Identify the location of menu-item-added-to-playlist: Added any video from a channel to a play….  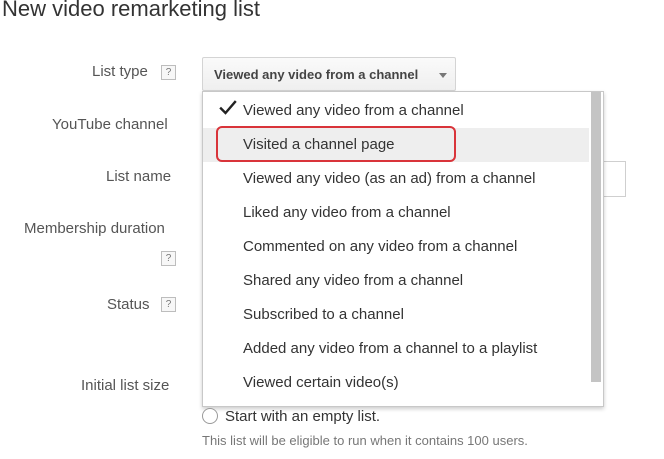
(396, 349).